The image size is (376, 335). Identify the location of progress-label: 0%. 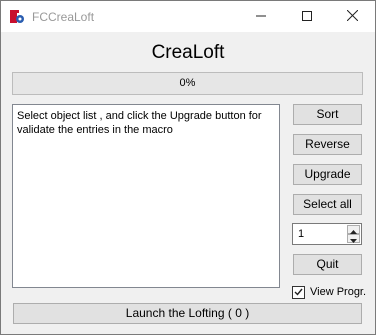
(187, 83).